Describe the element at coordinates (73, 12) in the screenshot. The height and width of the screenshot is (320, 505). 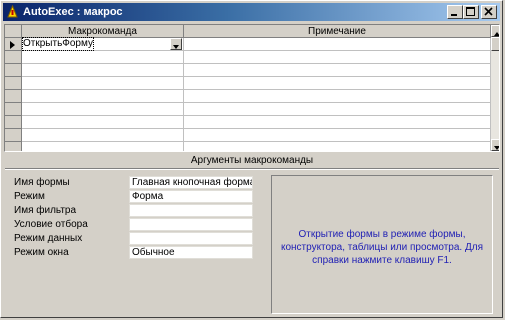
I see `window-title: AutoExec : макрос` at that location.